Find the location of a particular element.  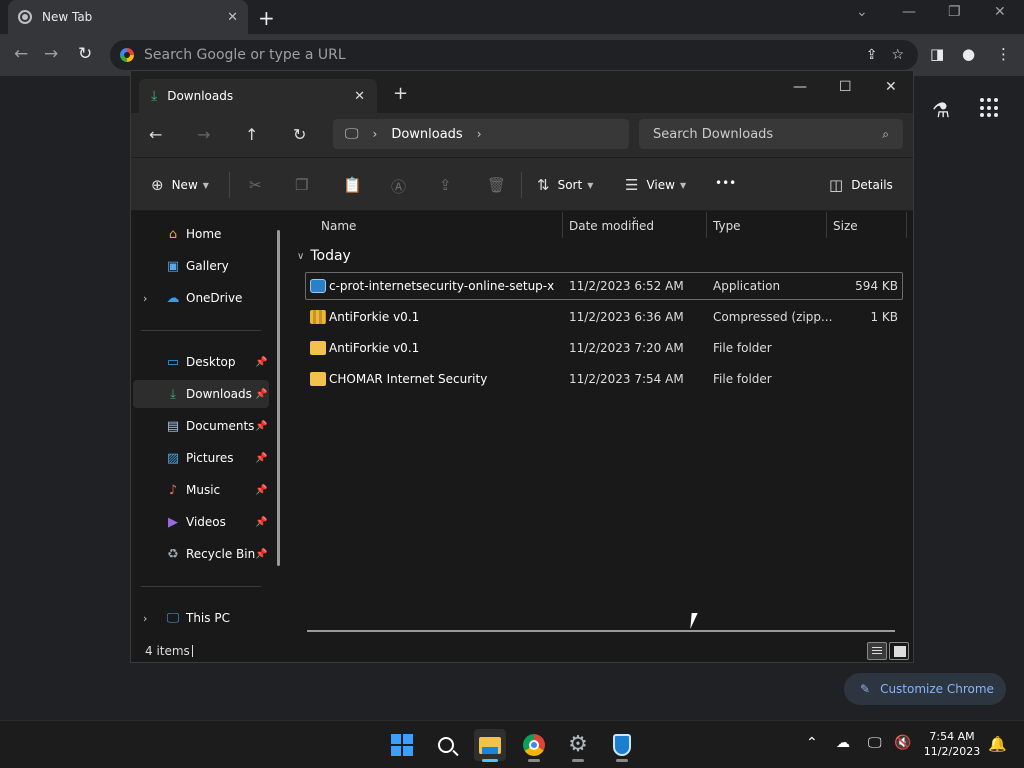

horizontal-scrollbar is located at coordinates (601, 631).